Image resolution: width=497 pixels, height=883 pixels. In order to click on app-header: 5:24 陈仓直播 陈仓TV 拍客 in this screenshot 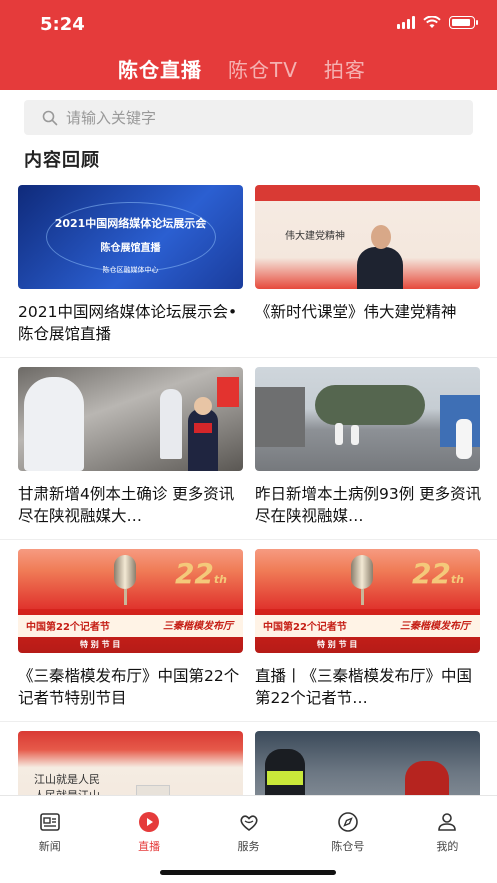, I will do `click(248, 47)`.